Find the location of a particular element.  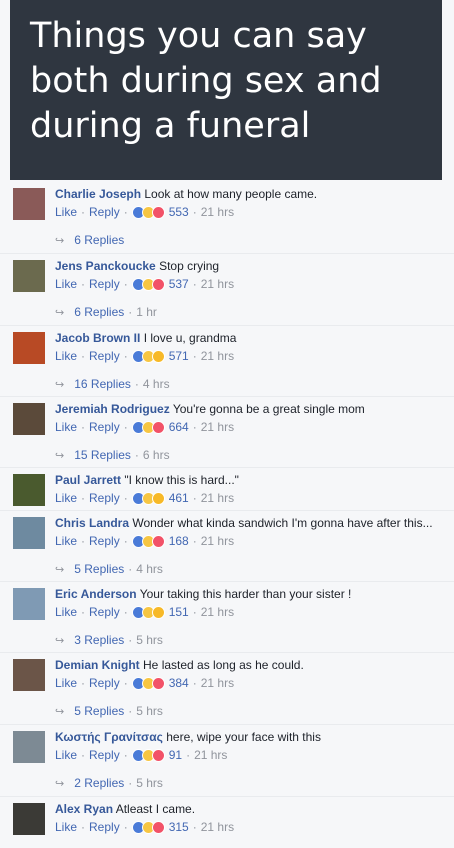

commenter-name: Κωστής Γρανίτσας is located at coordinates (109, 737).